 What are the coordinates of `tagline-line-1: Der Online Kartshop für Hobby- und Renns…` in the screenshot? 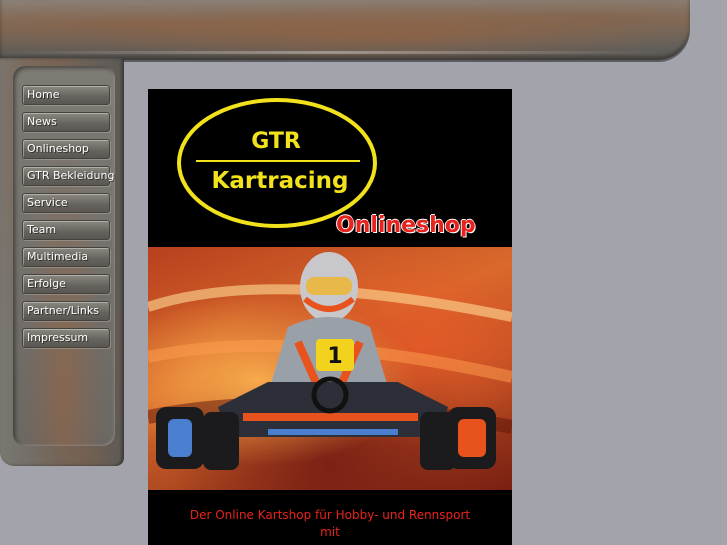 It's located at (330, 515).